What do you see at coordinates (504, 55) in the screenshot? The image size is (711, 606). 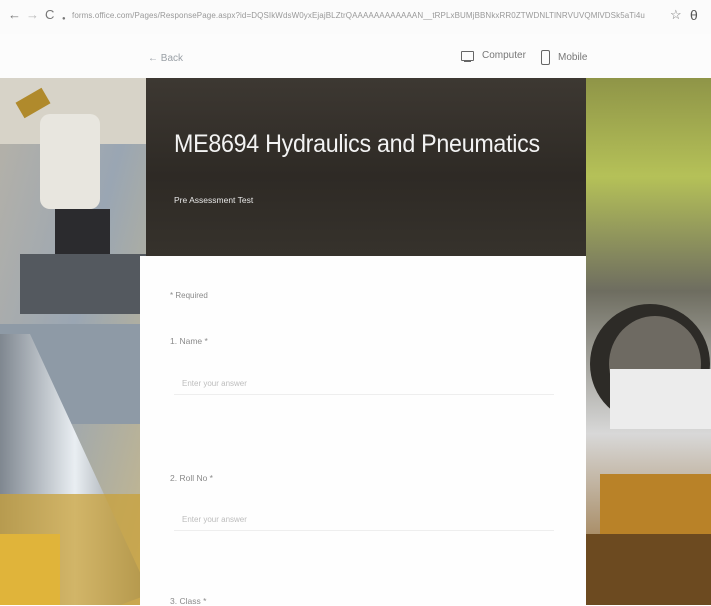 I see `computer-view-label: Computer` at bounding box center [504, 55].